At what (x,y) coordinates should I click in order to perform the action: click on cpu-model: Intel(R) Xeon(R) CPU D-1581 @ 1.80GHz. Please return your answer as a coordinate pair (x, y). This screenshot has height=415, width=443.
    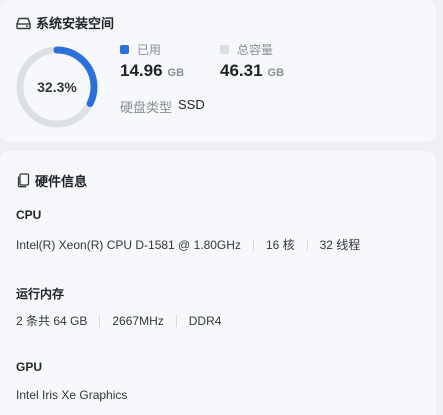
    Looking at the image, I should click on (128, 244).